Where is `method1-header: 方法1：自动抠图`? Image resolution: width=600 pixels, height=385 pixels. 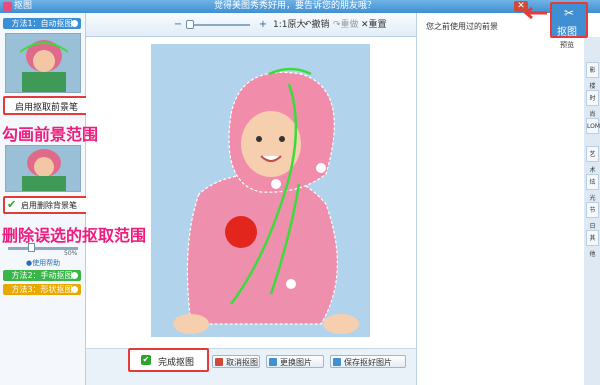 method1-header: 方法1：自动抠图 is located at coordinates (42, 23).